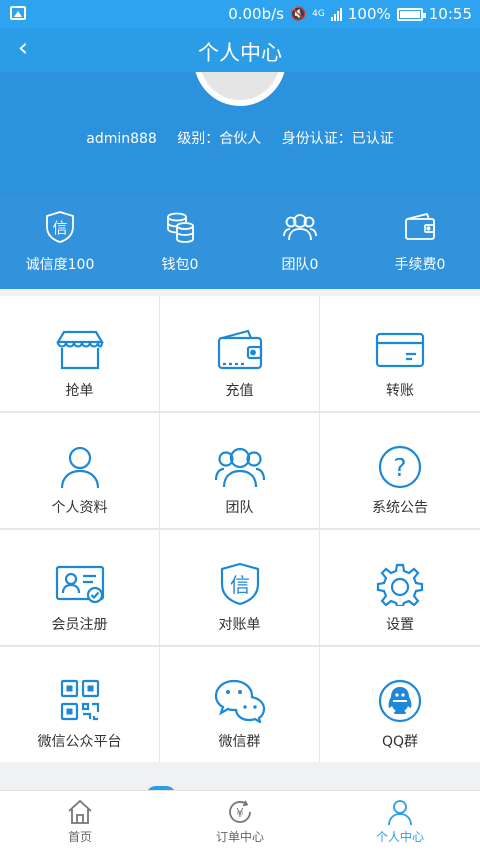 The width and height of the screenshot is (480, 853). I want to click on tab-home: 首页, so click(80, 822).